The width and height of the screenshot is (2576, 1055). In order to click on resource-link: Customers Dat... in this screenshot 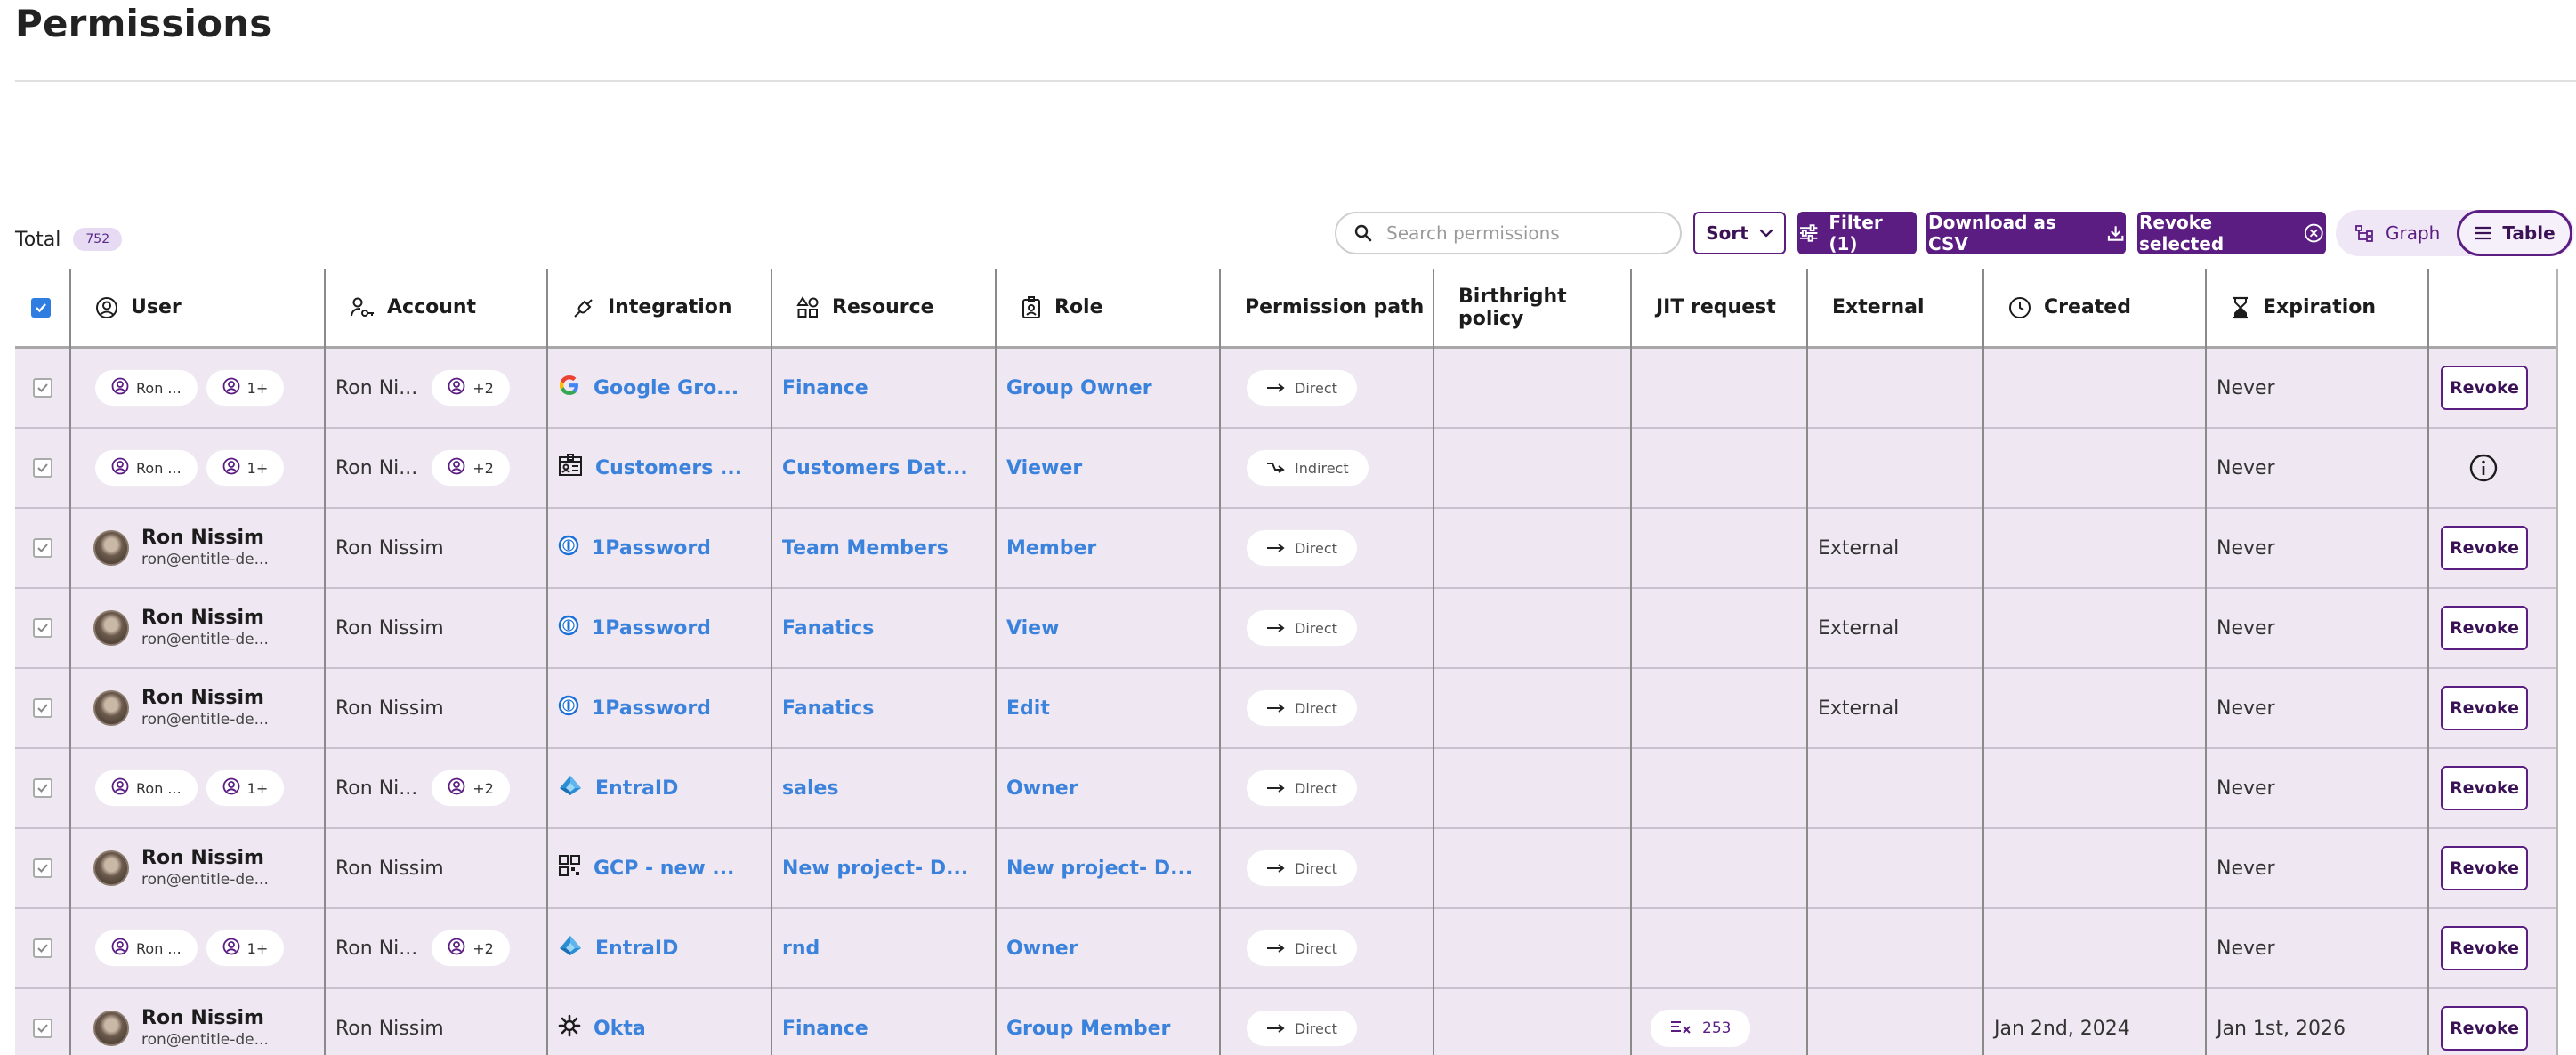, I will do `click(875, 468)`.